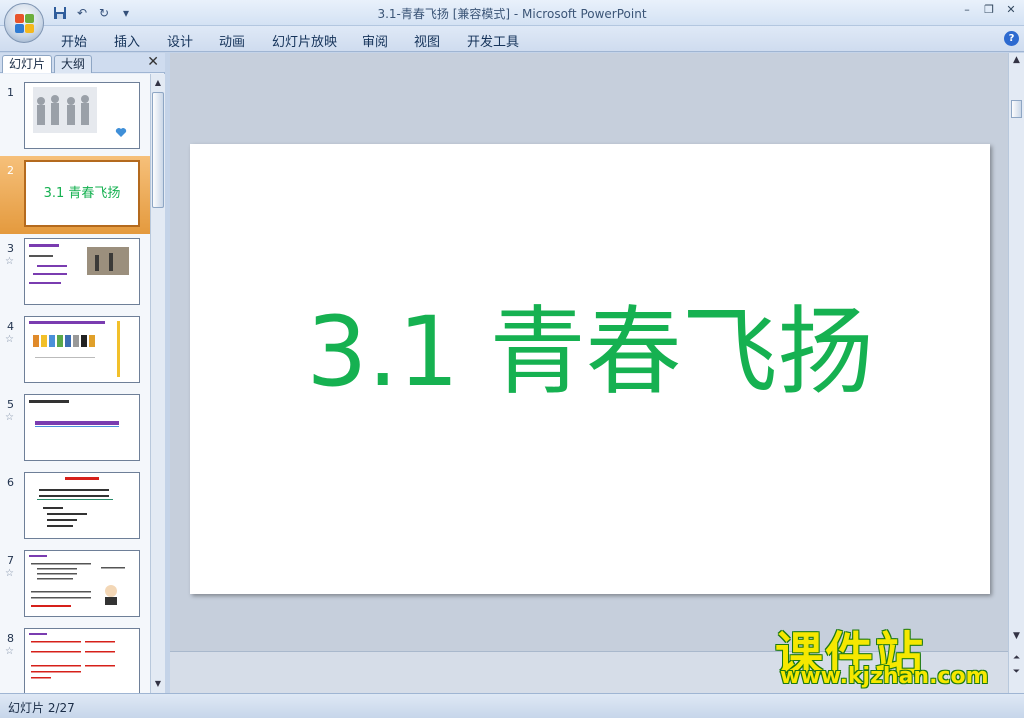 The image size is (1024, 718). Describe the element at coordinates (493, 40) in the screenshot. I see `tab-developer: 开发工具` at that location.